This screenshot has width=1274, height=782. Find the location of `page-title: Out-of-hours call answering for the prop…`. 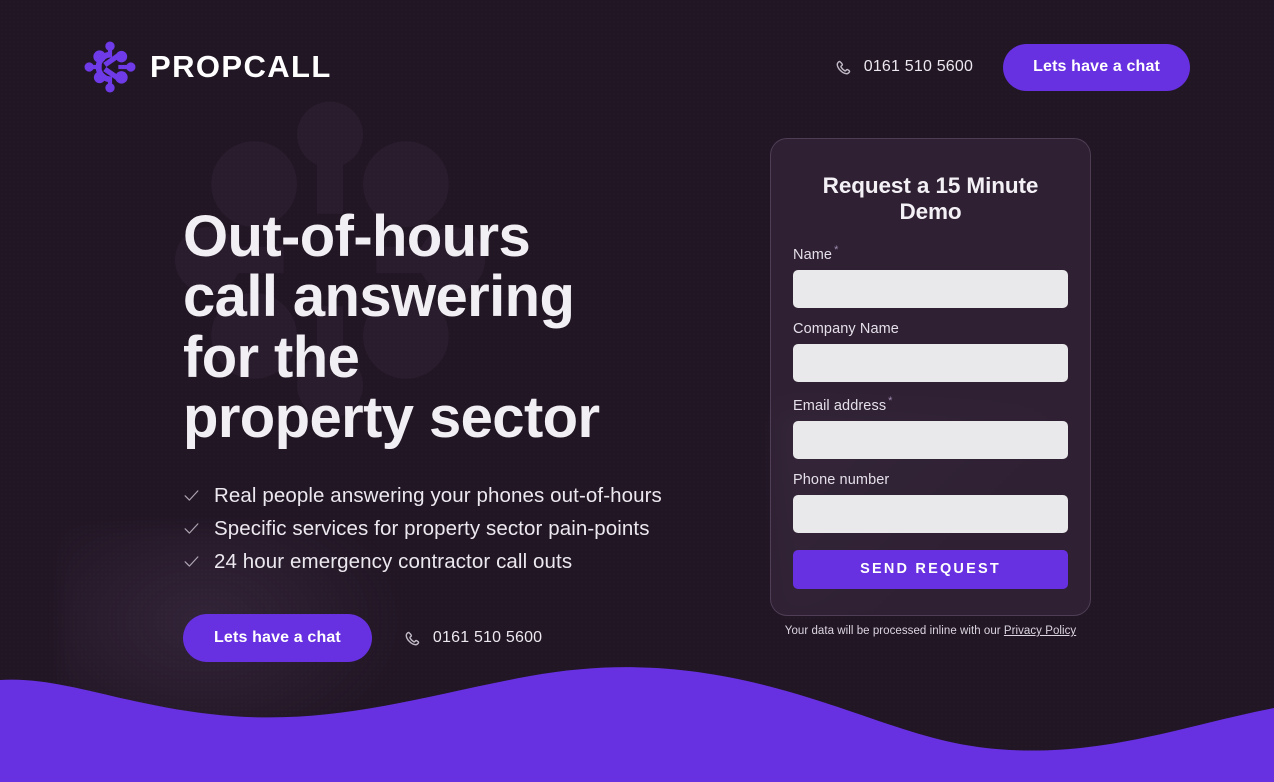

page-title: Out-of-hours call answering for the prop… is located at coordinates (391, 327).